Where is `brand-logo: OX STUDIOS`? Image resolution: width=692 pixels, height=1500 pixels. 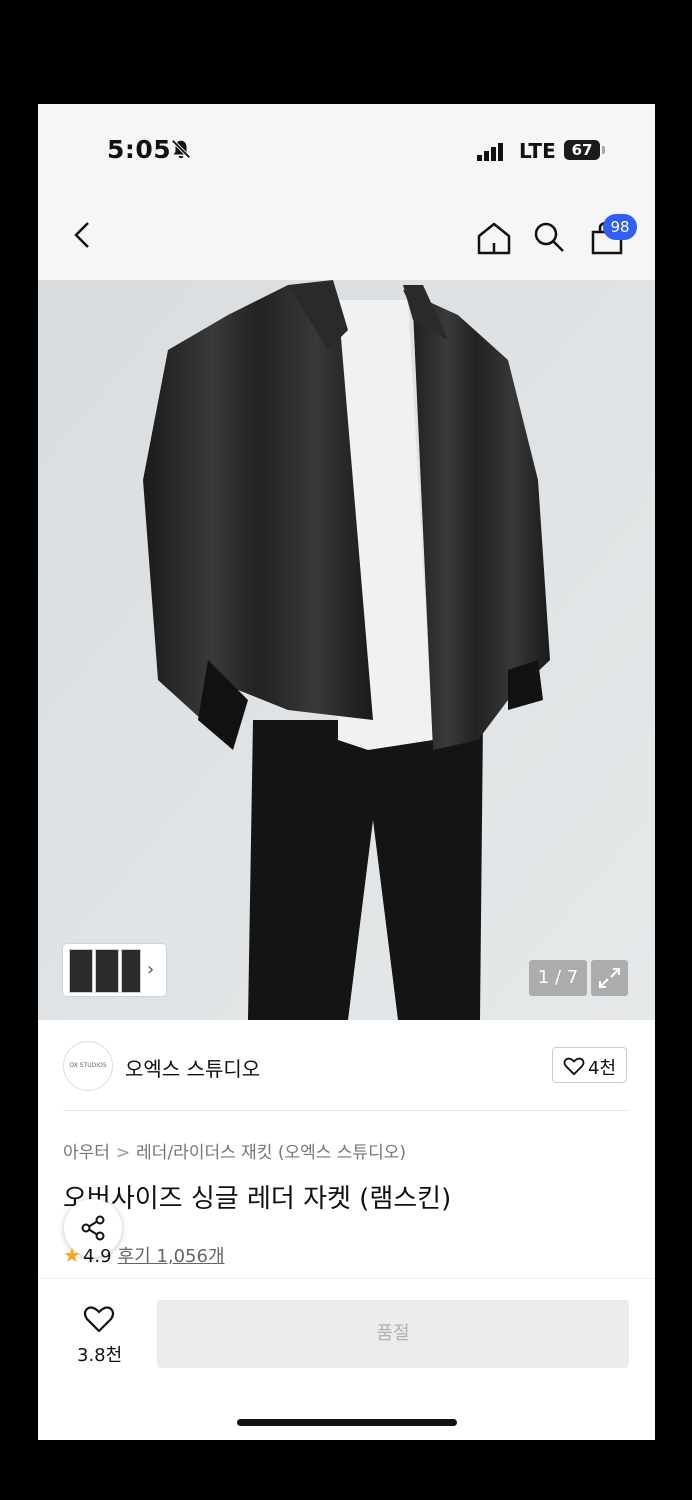 brand-logo: OX STUDIOS is located at coordinates (88, 1066).